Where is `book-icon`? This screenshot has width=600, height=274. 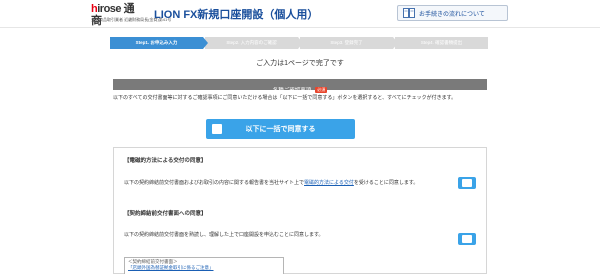
book-icon is located at coordinates (409, 13).